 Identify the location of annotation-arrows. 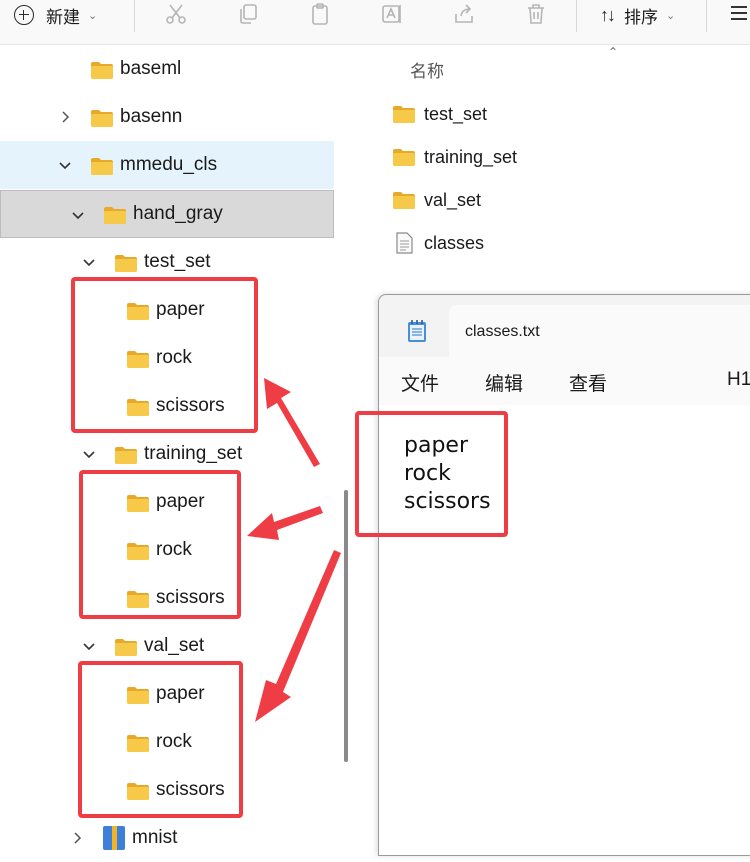
(294, 550).